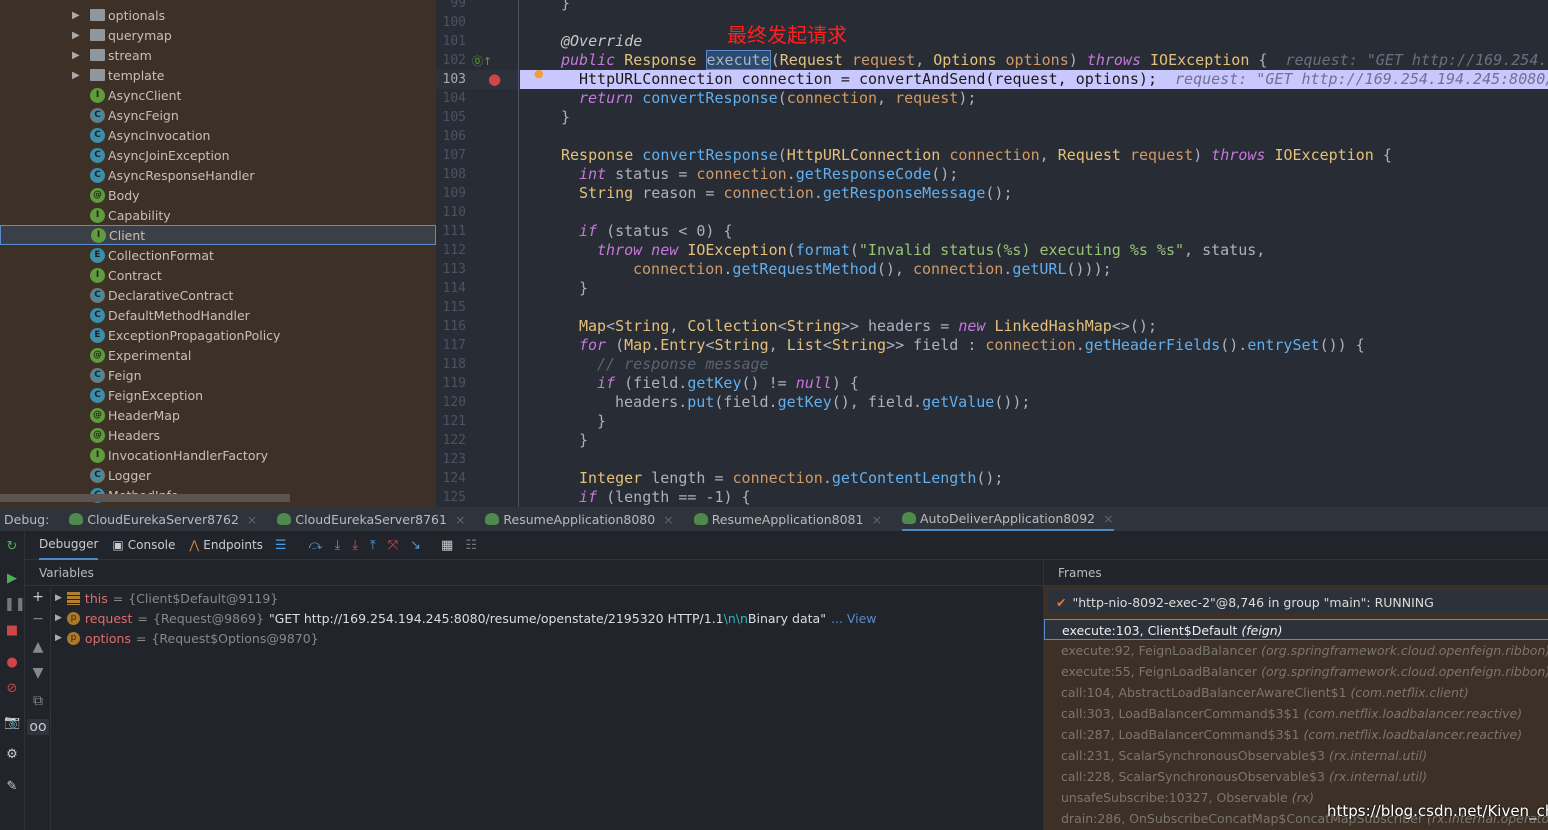 Image resolution: width=1548 pixels, height=830 pixels. I want to click on tree-item: ▶ stream, so click(218, 55).